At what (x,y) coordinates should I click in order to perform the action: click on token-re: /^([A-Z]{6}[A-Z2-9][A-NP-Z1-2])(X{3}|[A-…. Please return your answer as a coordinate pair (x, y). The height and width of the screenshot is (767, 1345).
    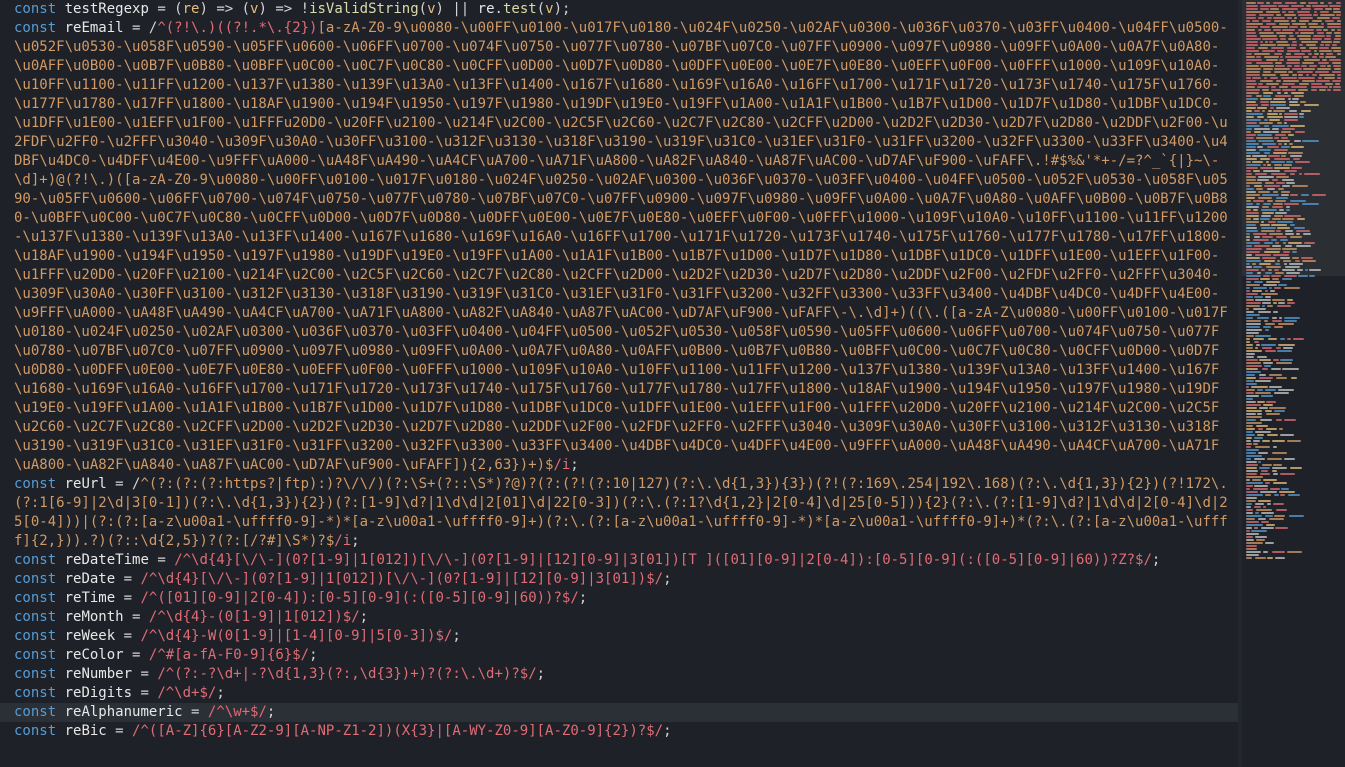
    Looking at the image, I should click on (398, 731).